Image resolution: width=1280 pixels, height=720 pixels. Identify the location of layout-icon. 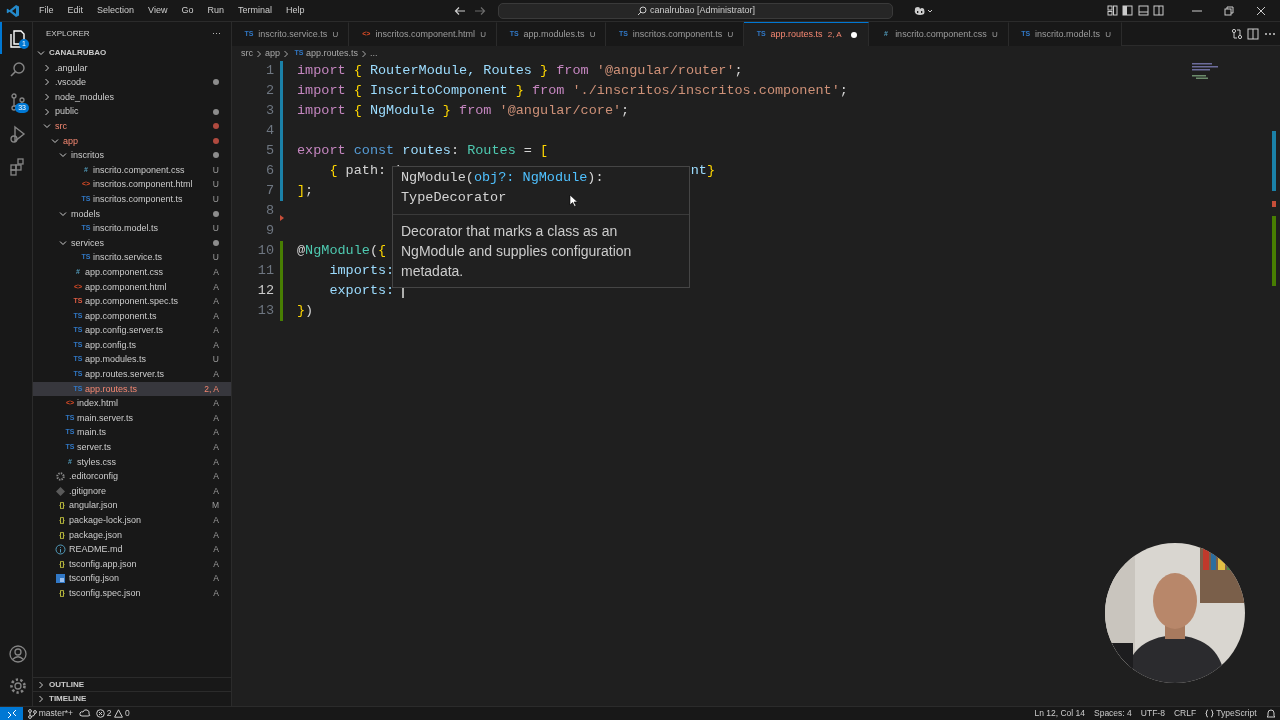
(1112, 10).